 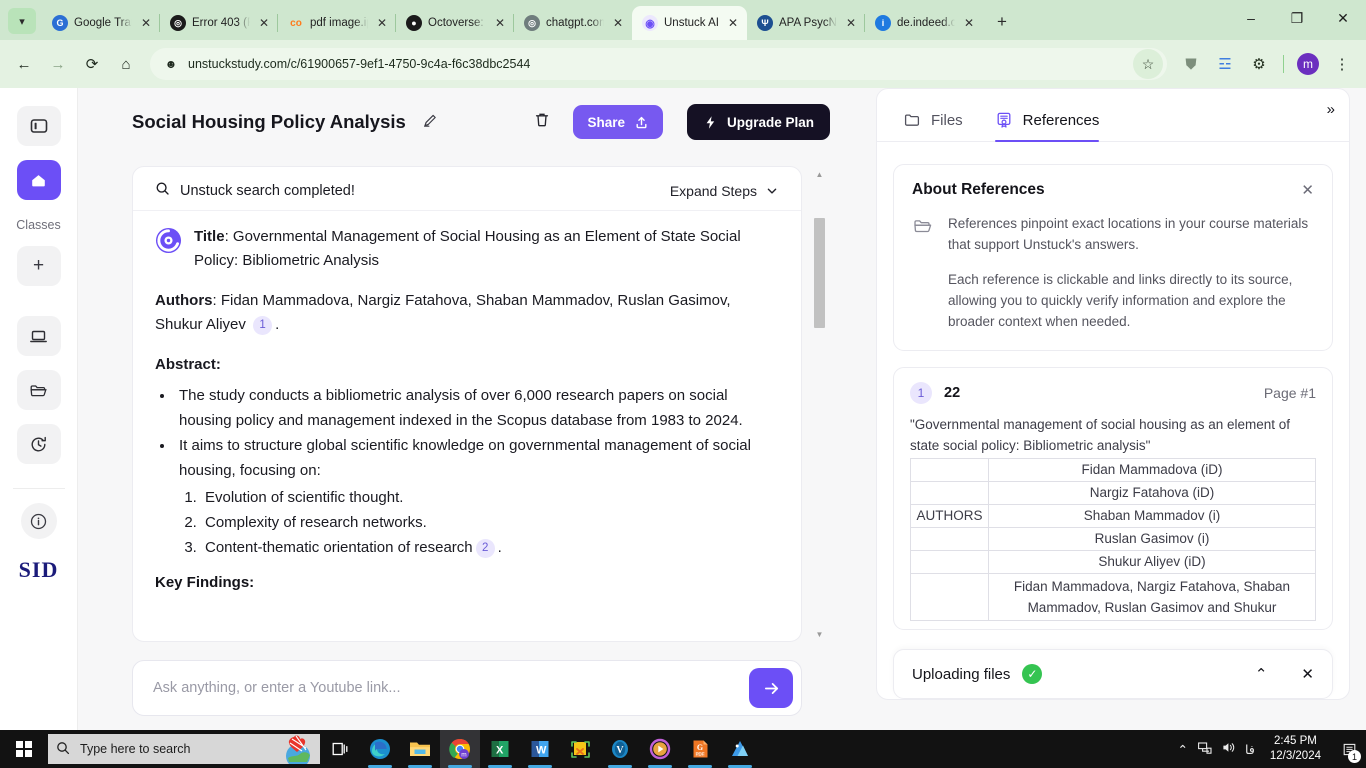 I want to click on composer, so click(x=467, y=688).